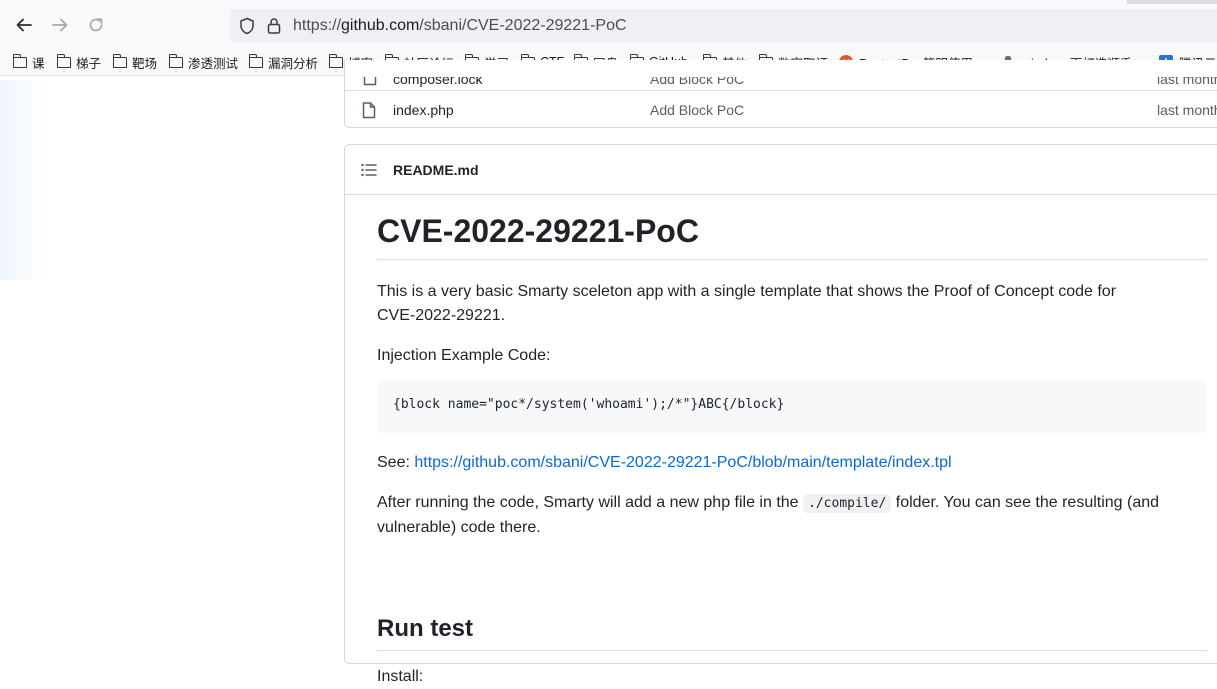 The image size is (1217, 689). What do you see at coordinates (24, 180) in the screenshot?
I see `sidebar-tint` at bounding box center [24, 180].